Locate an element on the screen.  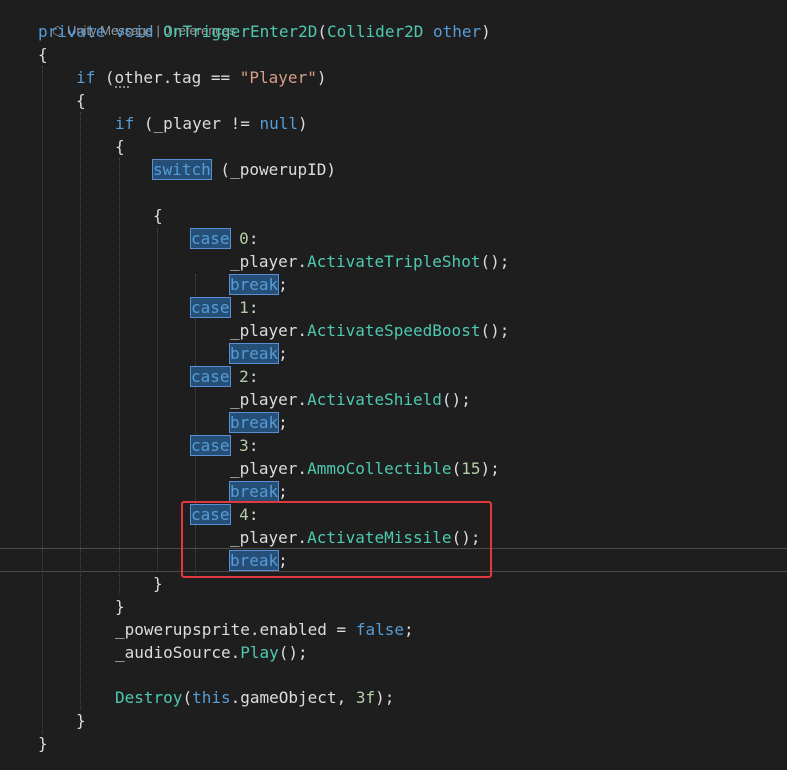
code-line: if (_player != null) is located at coordinates (211, 123).